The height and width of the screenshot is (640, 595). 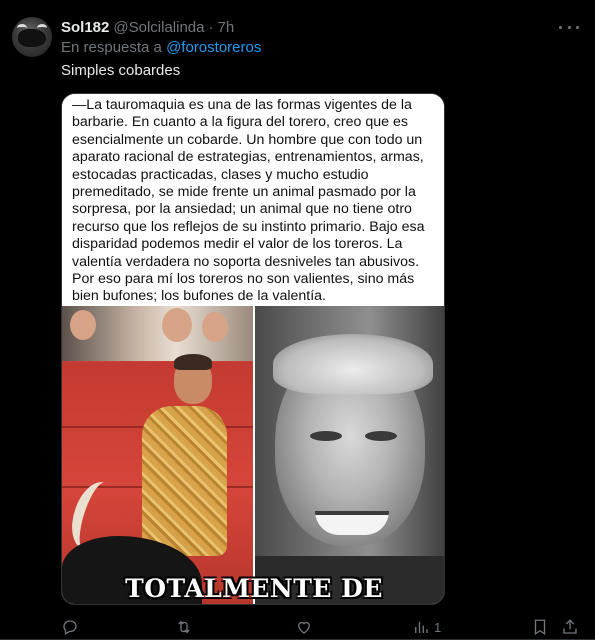 What do you see at coordinates (569, 27) in the screenshot?
I see `more-options-icon` at bounding box center [569, 27].